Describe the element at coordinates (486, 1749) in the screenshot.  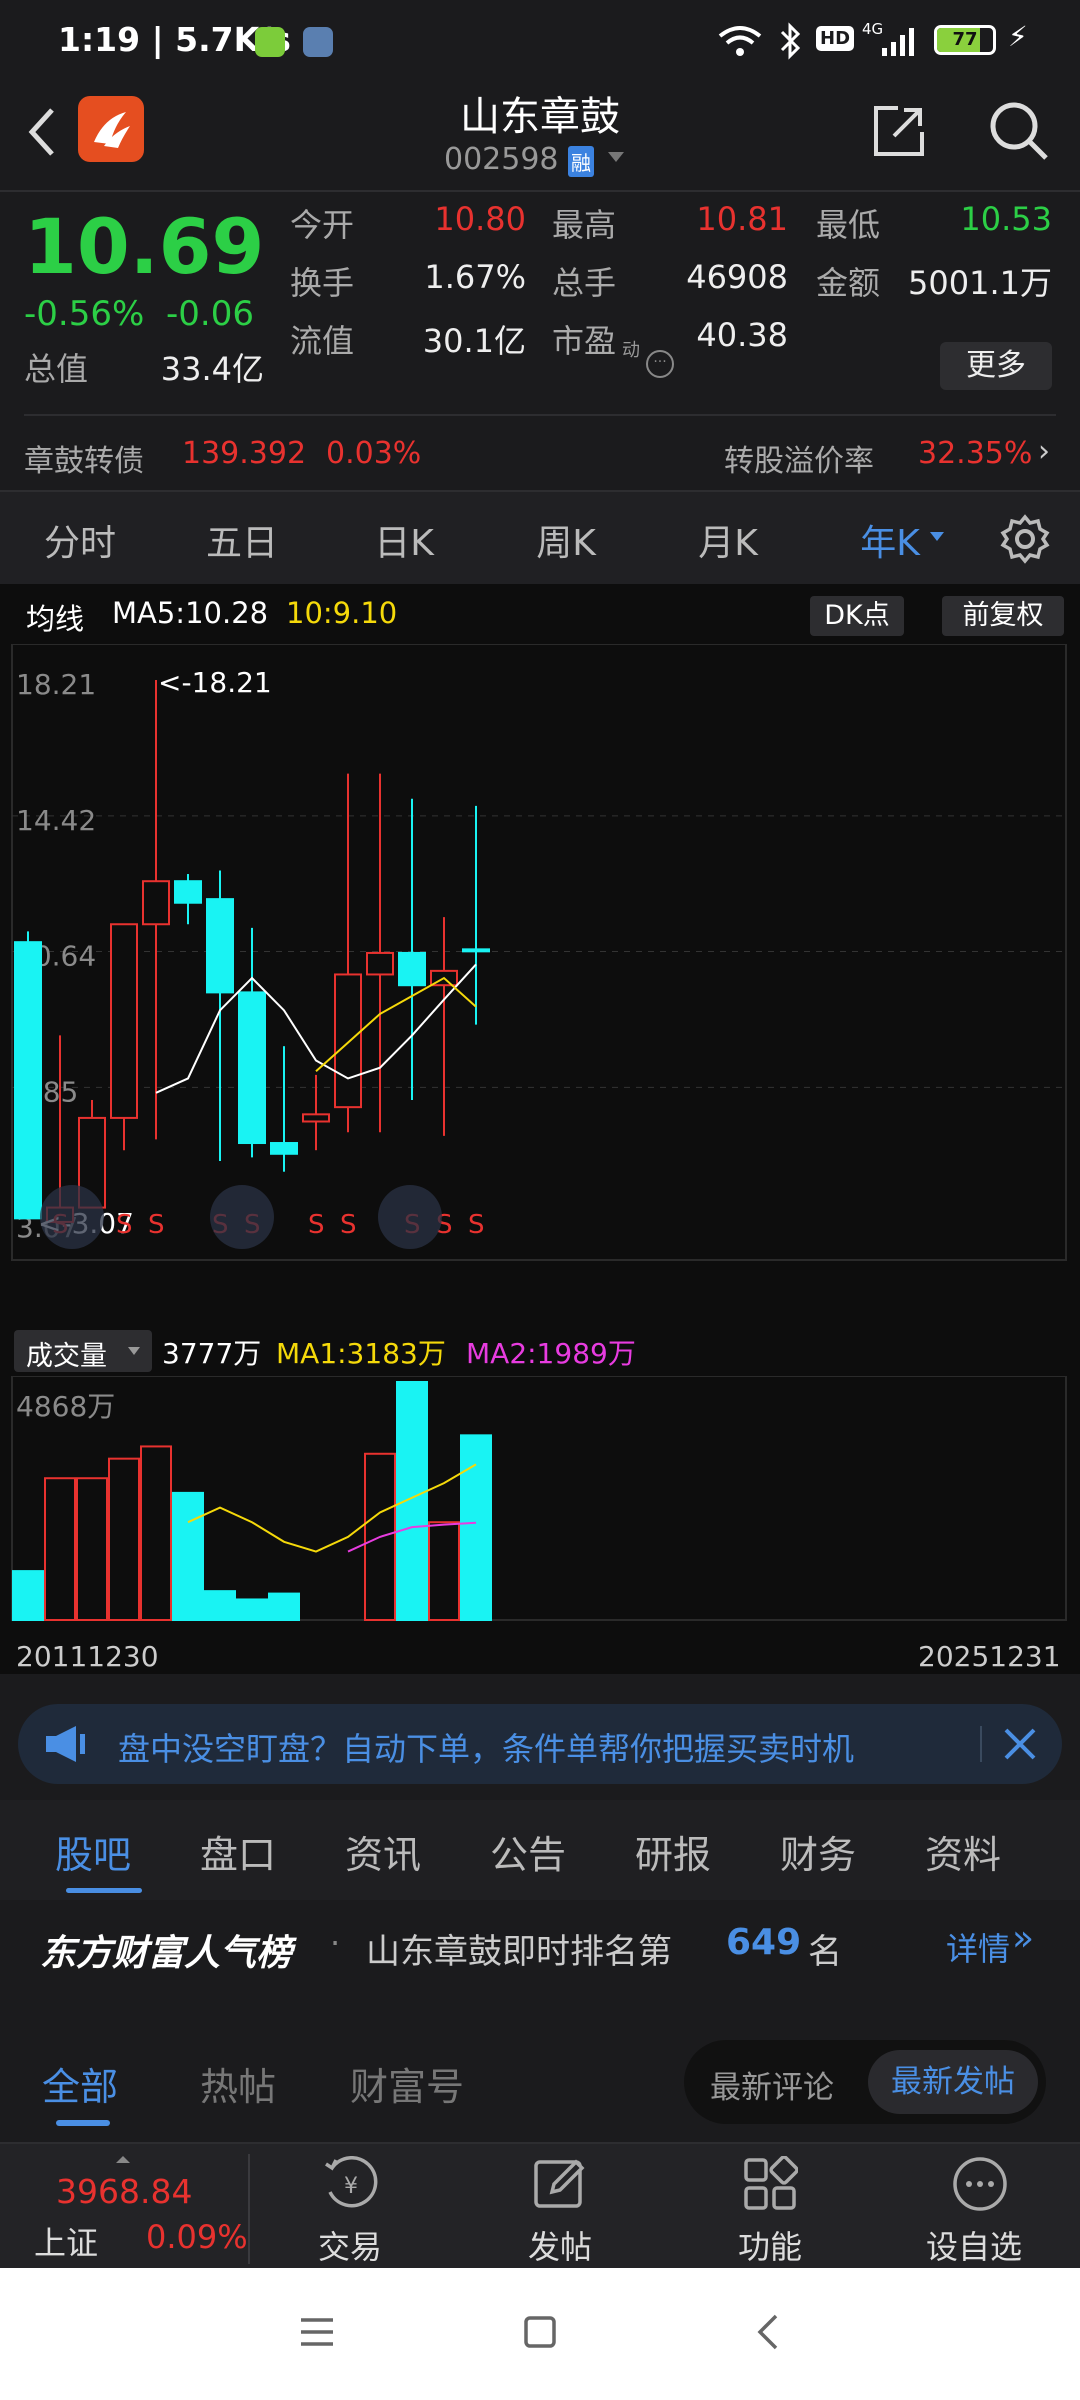
I see `banner-text: 盘中没空盯盘？自动下单，条件单帮你把握买卖时机` at that location.